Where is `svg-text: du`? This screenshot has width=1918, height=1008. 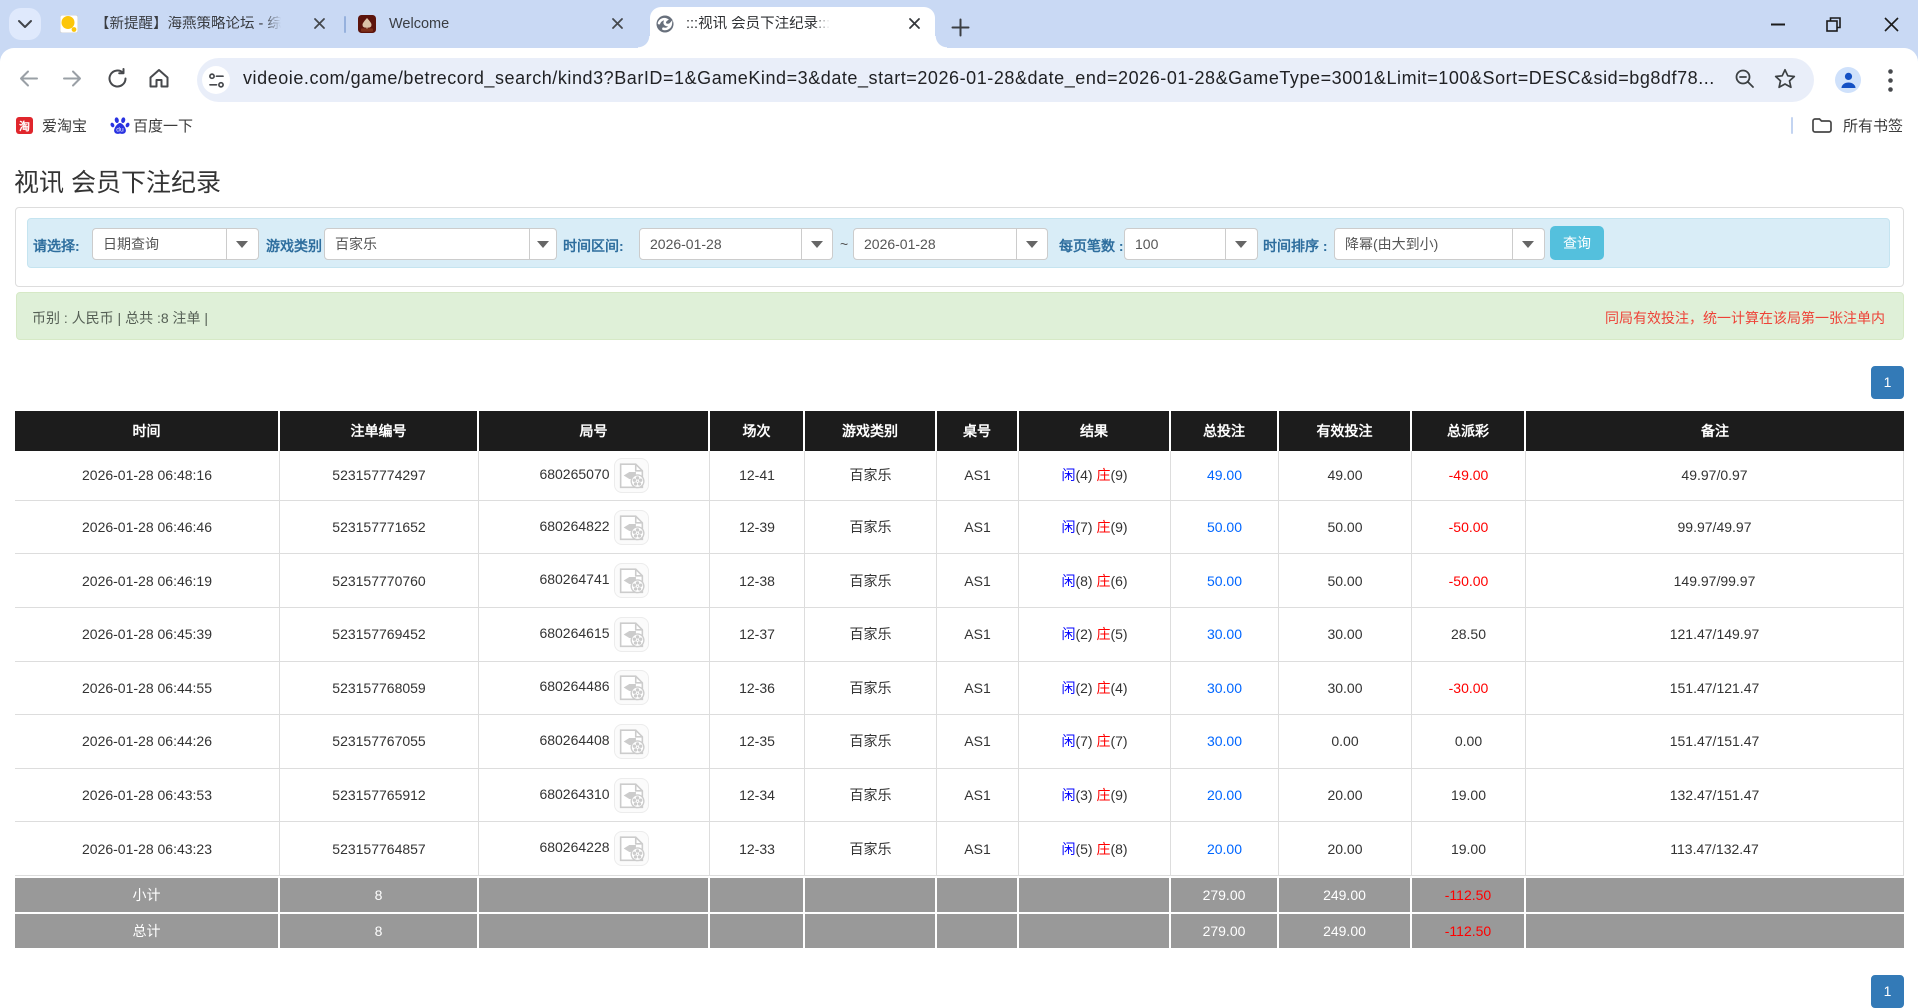
svg-text: du is located at coordinates (120, 130).